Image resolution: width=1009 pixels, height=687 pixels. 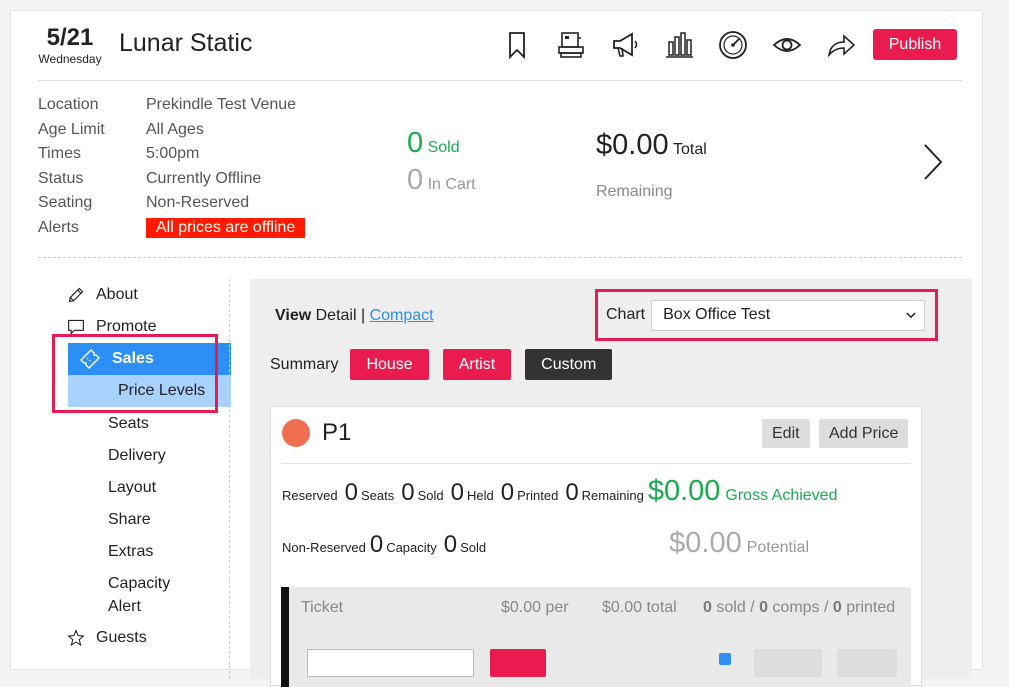 What do you see at coordinates (441, 162) in the screenshot?
I see `sales-stats: 0 Sold 0 In Cart` at bounding box center [441, 162].